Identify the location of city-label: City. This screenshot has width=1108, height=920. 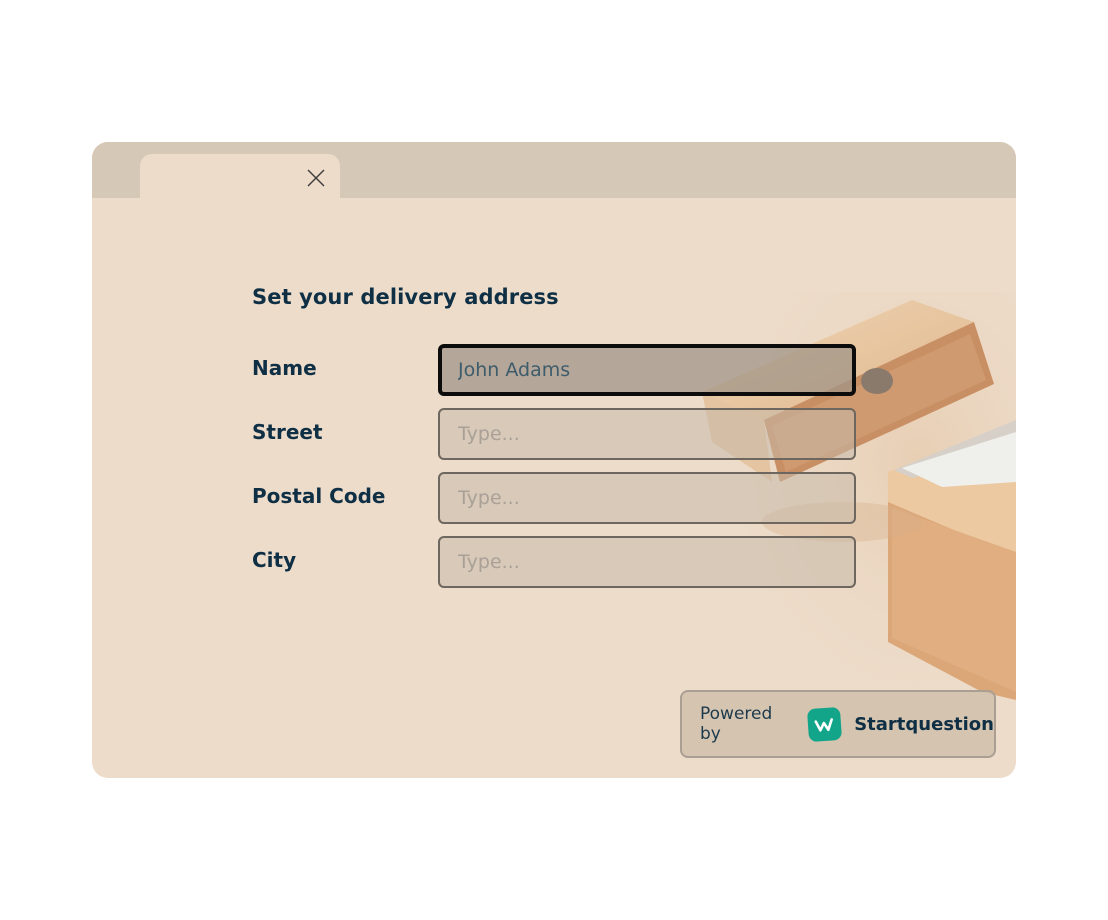
(274, 560).